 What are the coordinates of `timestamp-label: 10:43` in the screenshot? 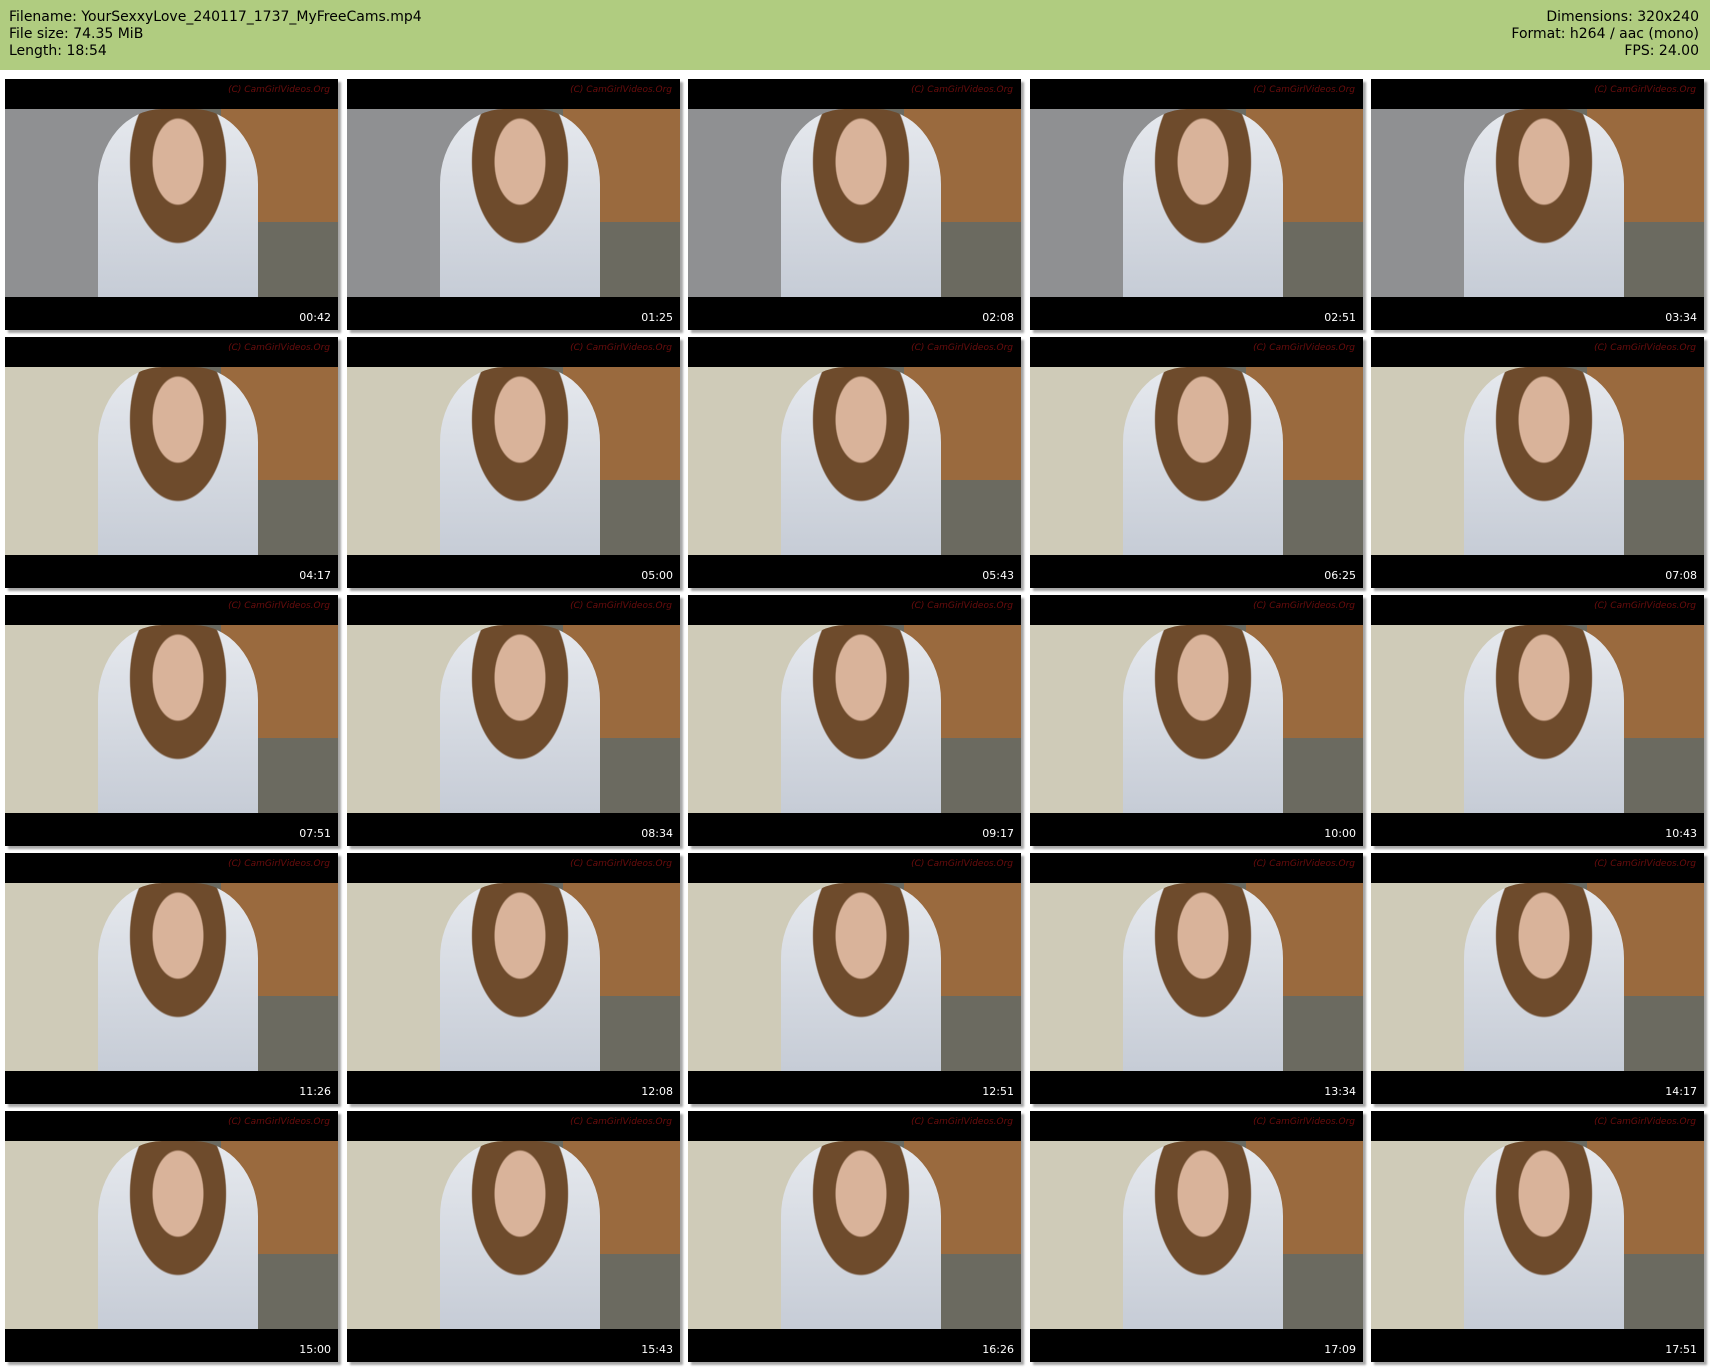 It's located at (1681, 833).